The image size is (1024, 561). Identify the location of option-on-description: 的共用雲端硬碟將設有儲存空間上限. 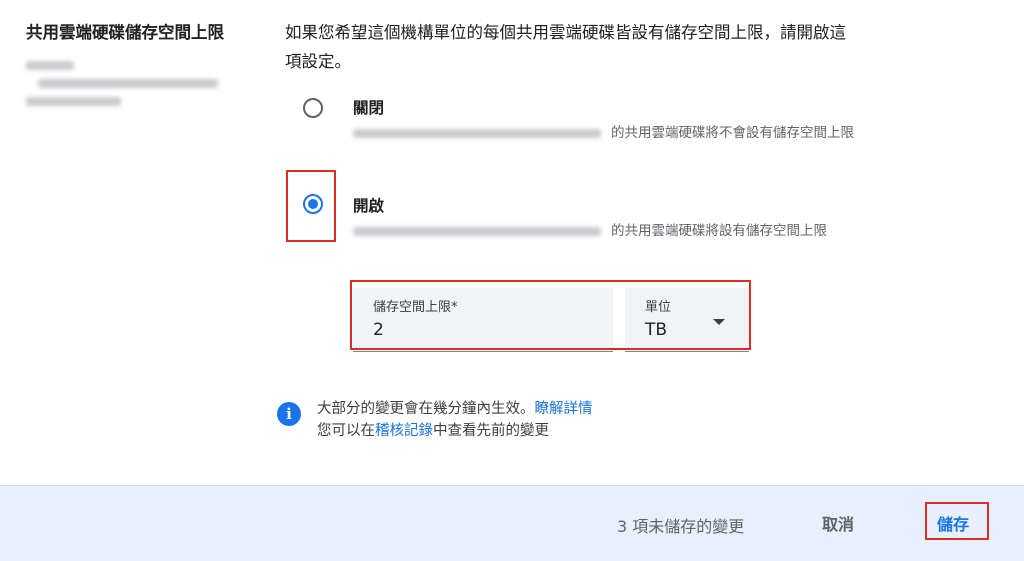
(608, 231).